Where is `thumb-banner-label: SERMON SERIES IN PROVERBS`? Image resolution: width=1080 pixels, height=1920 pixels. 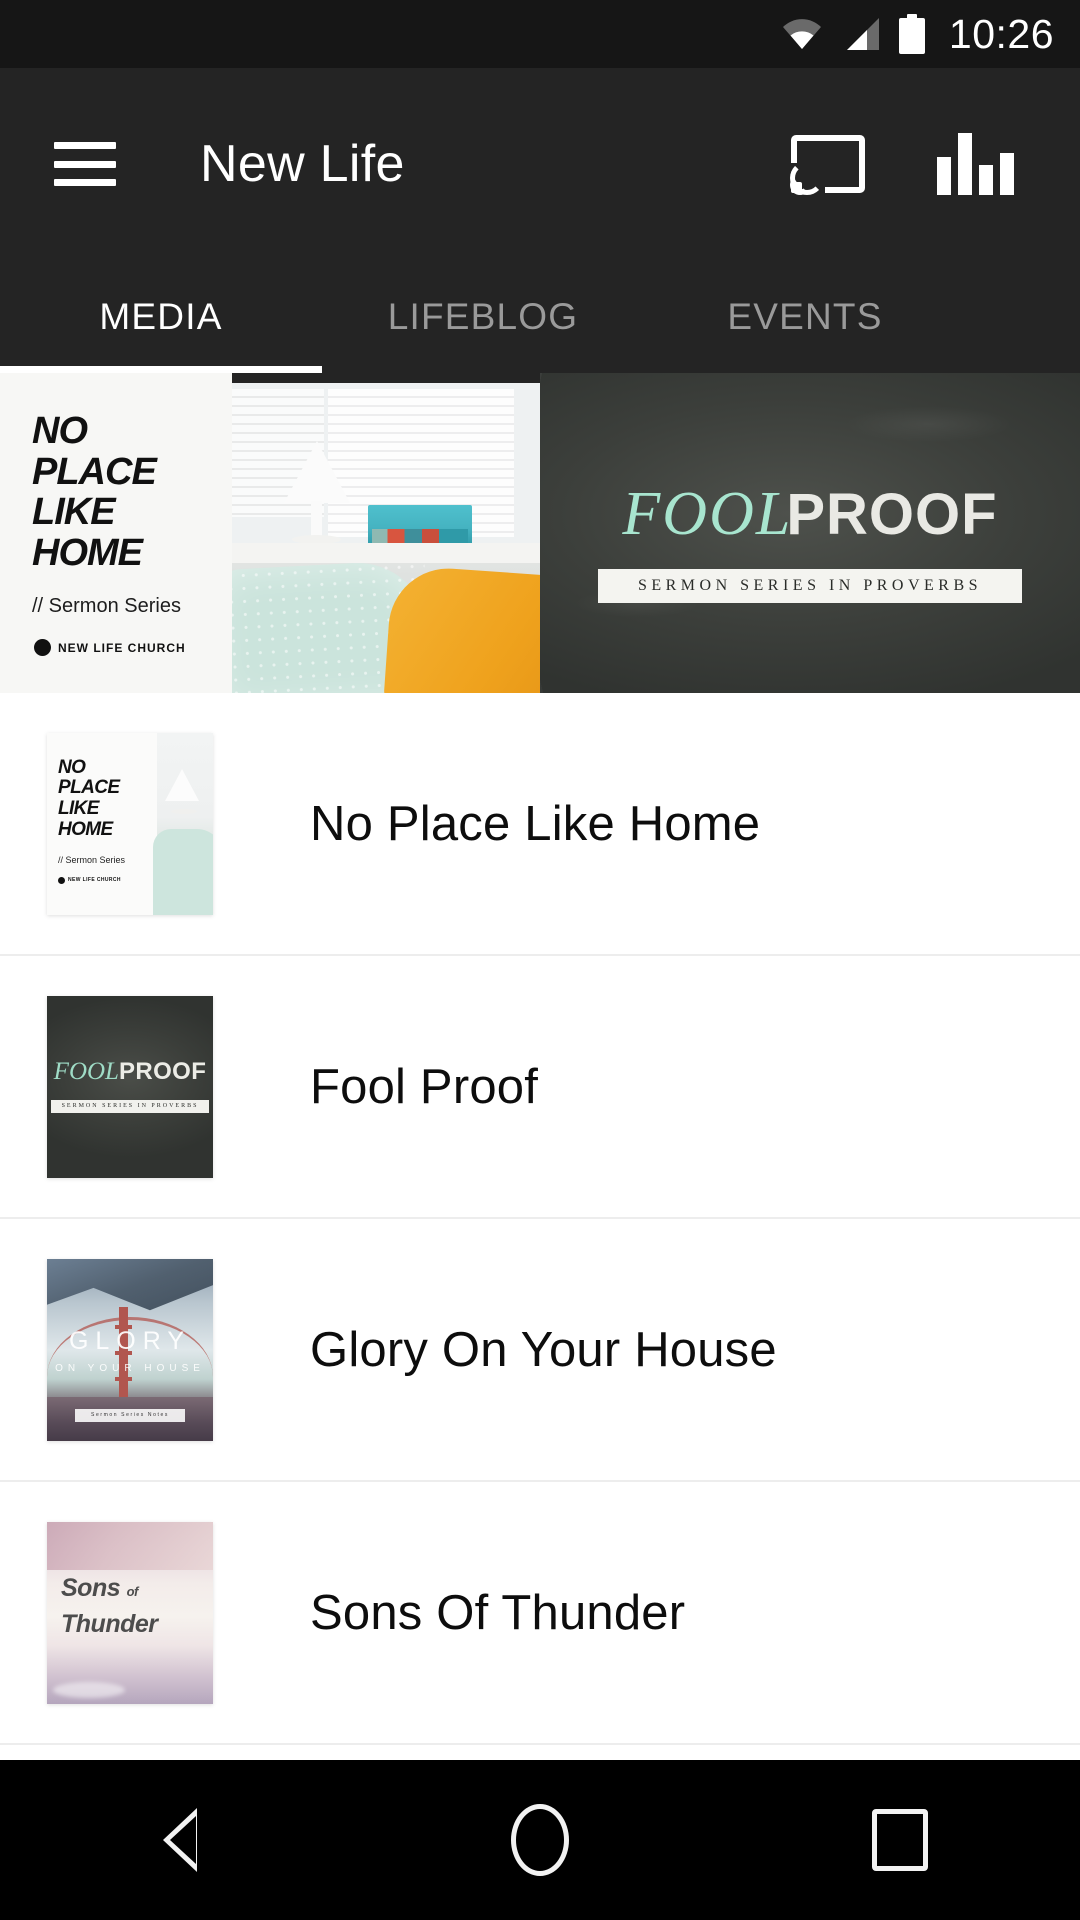 thumb-banner-label: SERMON SERIES IN PROVERBS is located at coordinates (130, 1106).